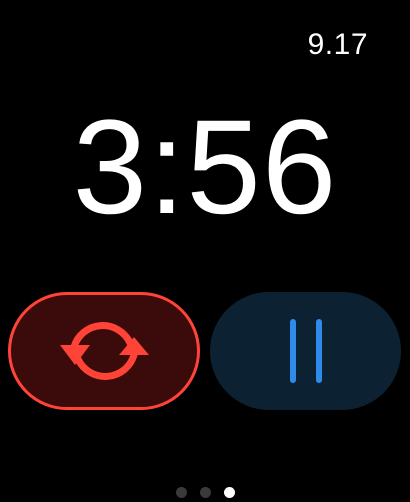 This screenshot has width=410, height=502. What do you see at coordinates (337, 44) in the screenshot?
I see `clock-time: 9.17` at bounding box center [337, 44].